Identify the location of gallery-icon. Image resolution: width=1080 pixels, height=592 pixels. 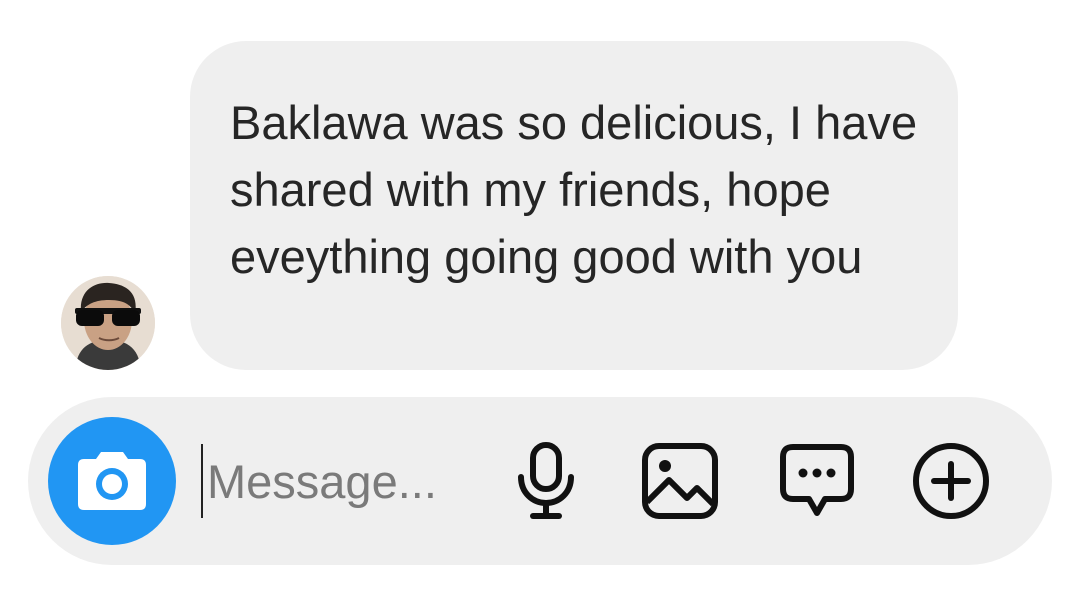
(680, 481).